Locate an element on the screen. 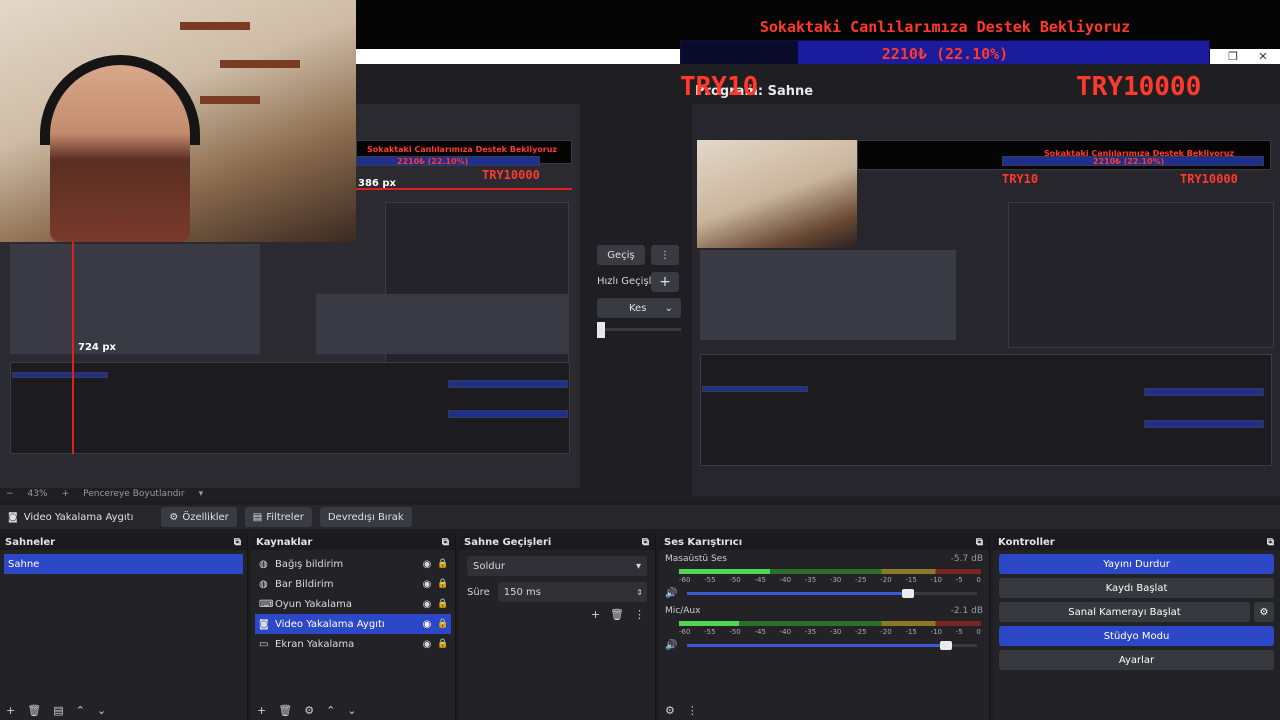  remove-source-icon: 🗑 is located at coordinates (285, 710).